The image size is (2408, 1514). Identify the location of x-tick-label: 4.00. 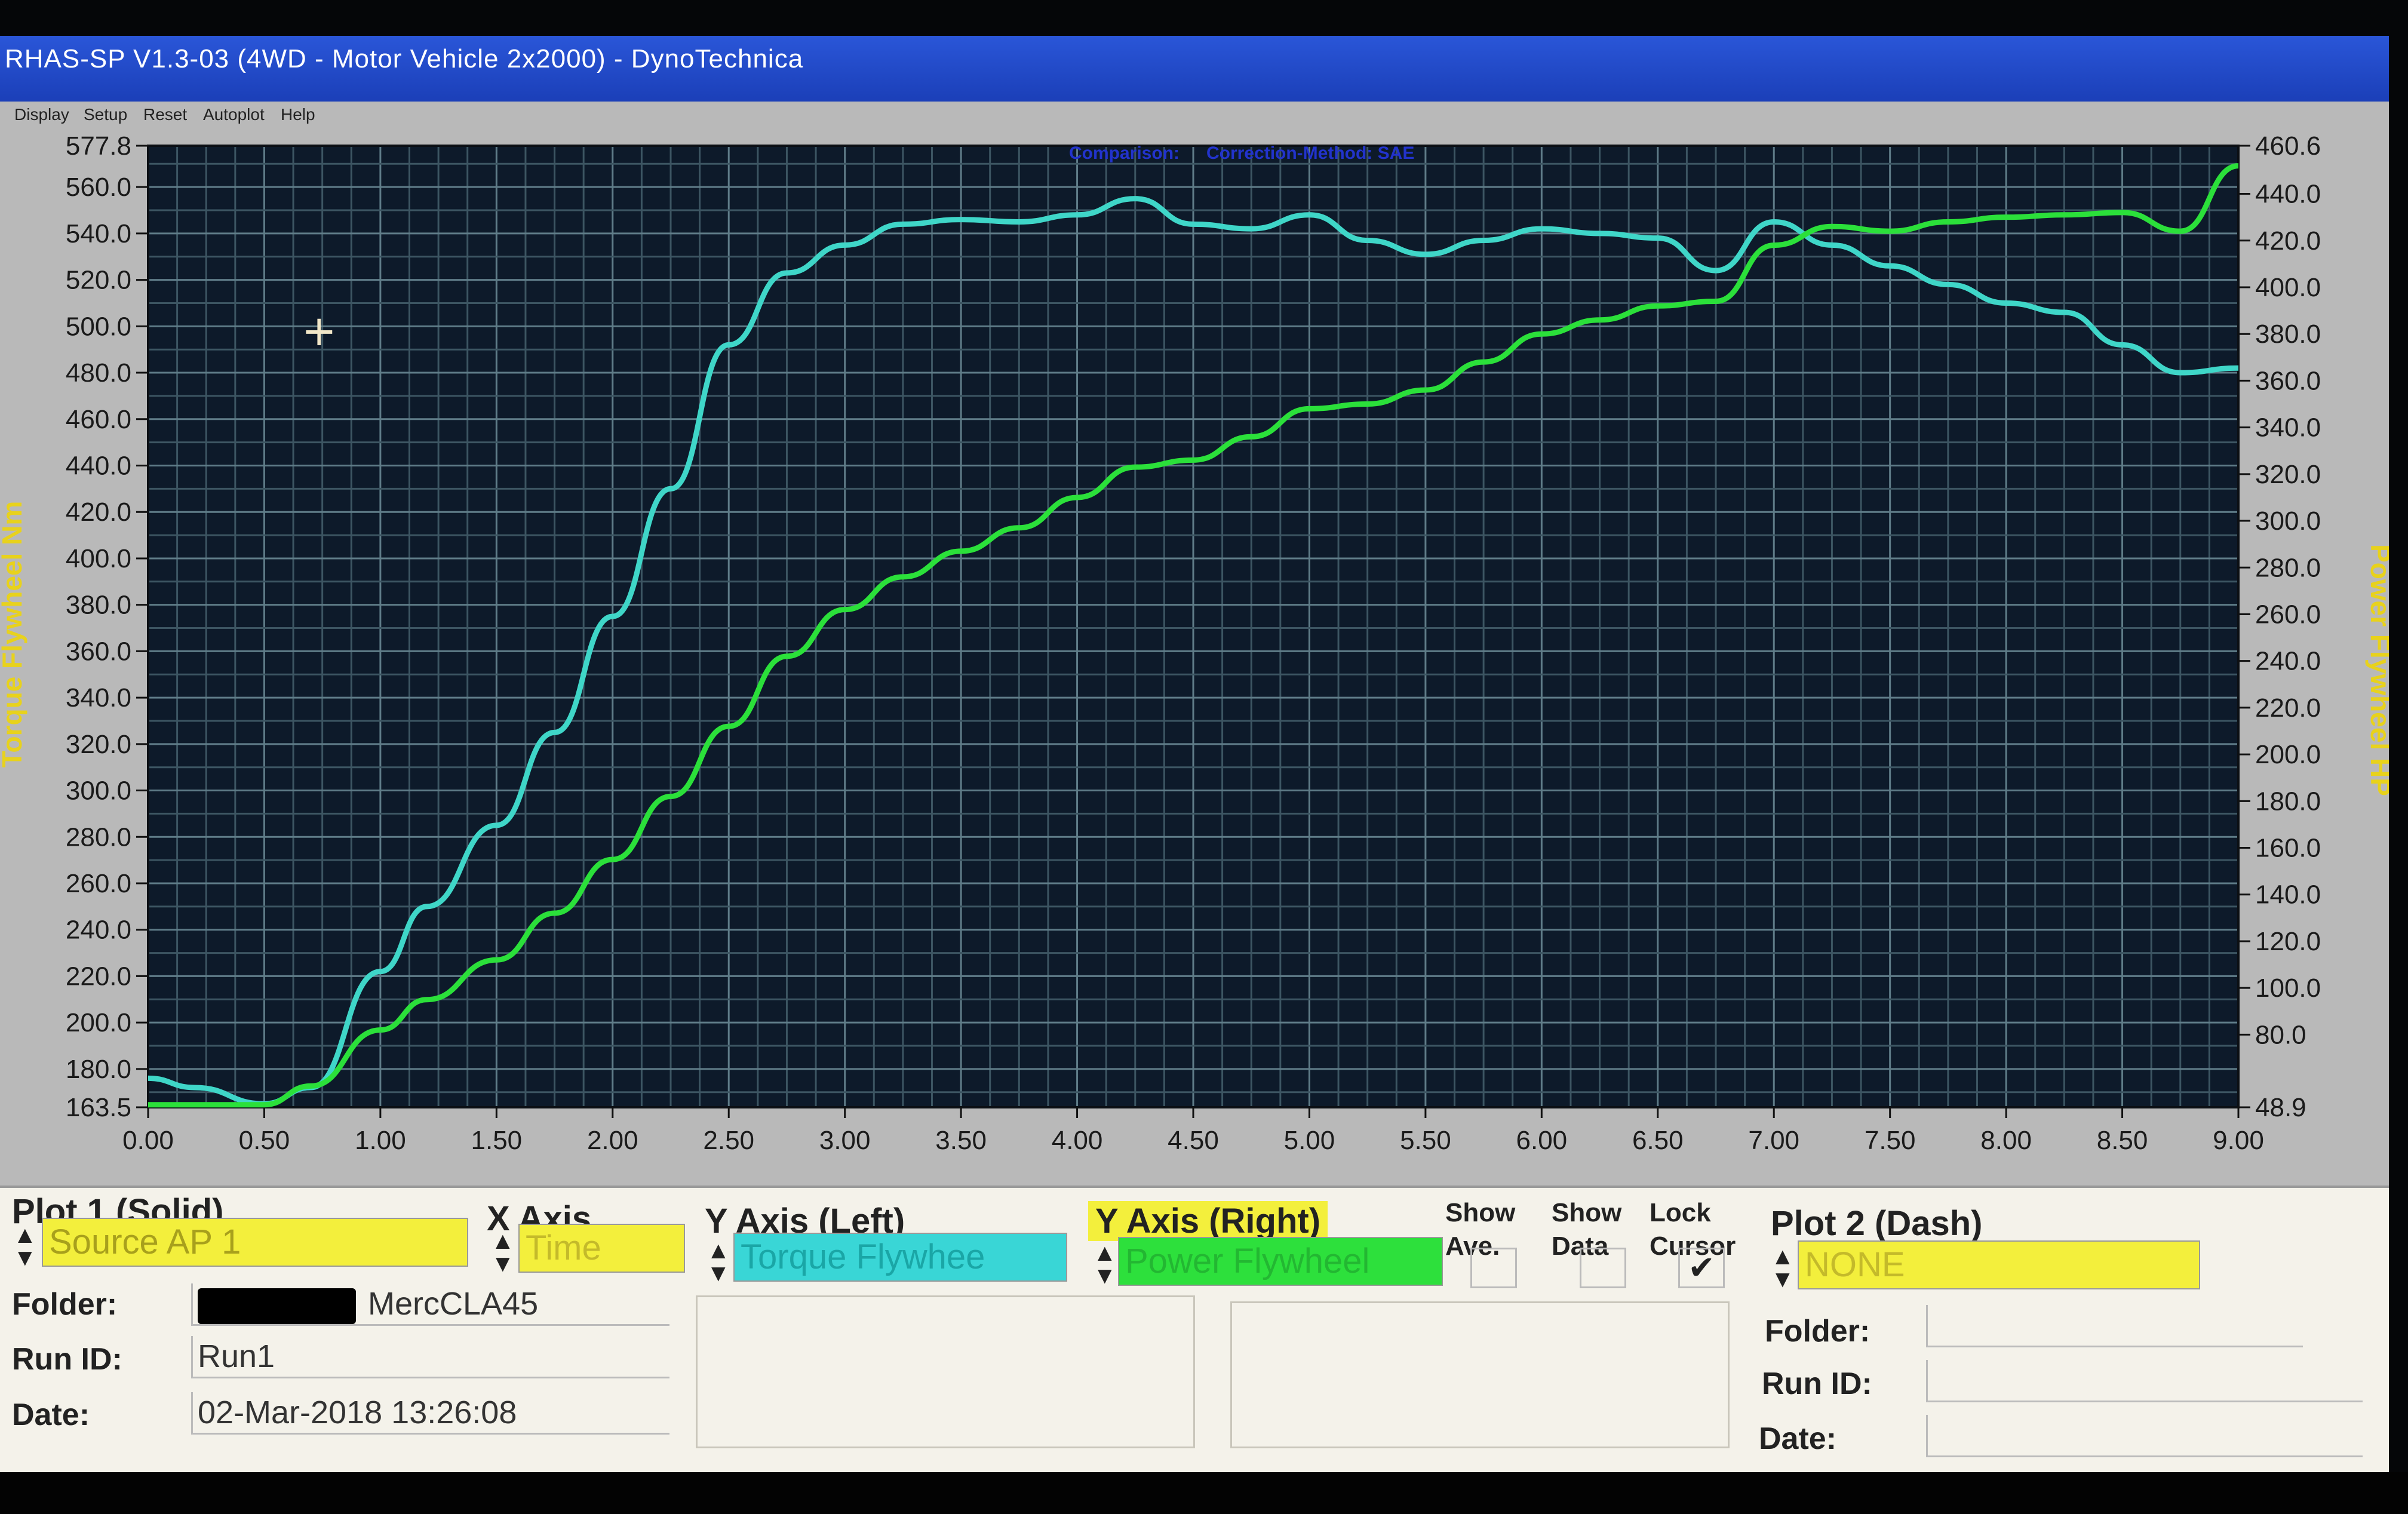
(1077, 1141).